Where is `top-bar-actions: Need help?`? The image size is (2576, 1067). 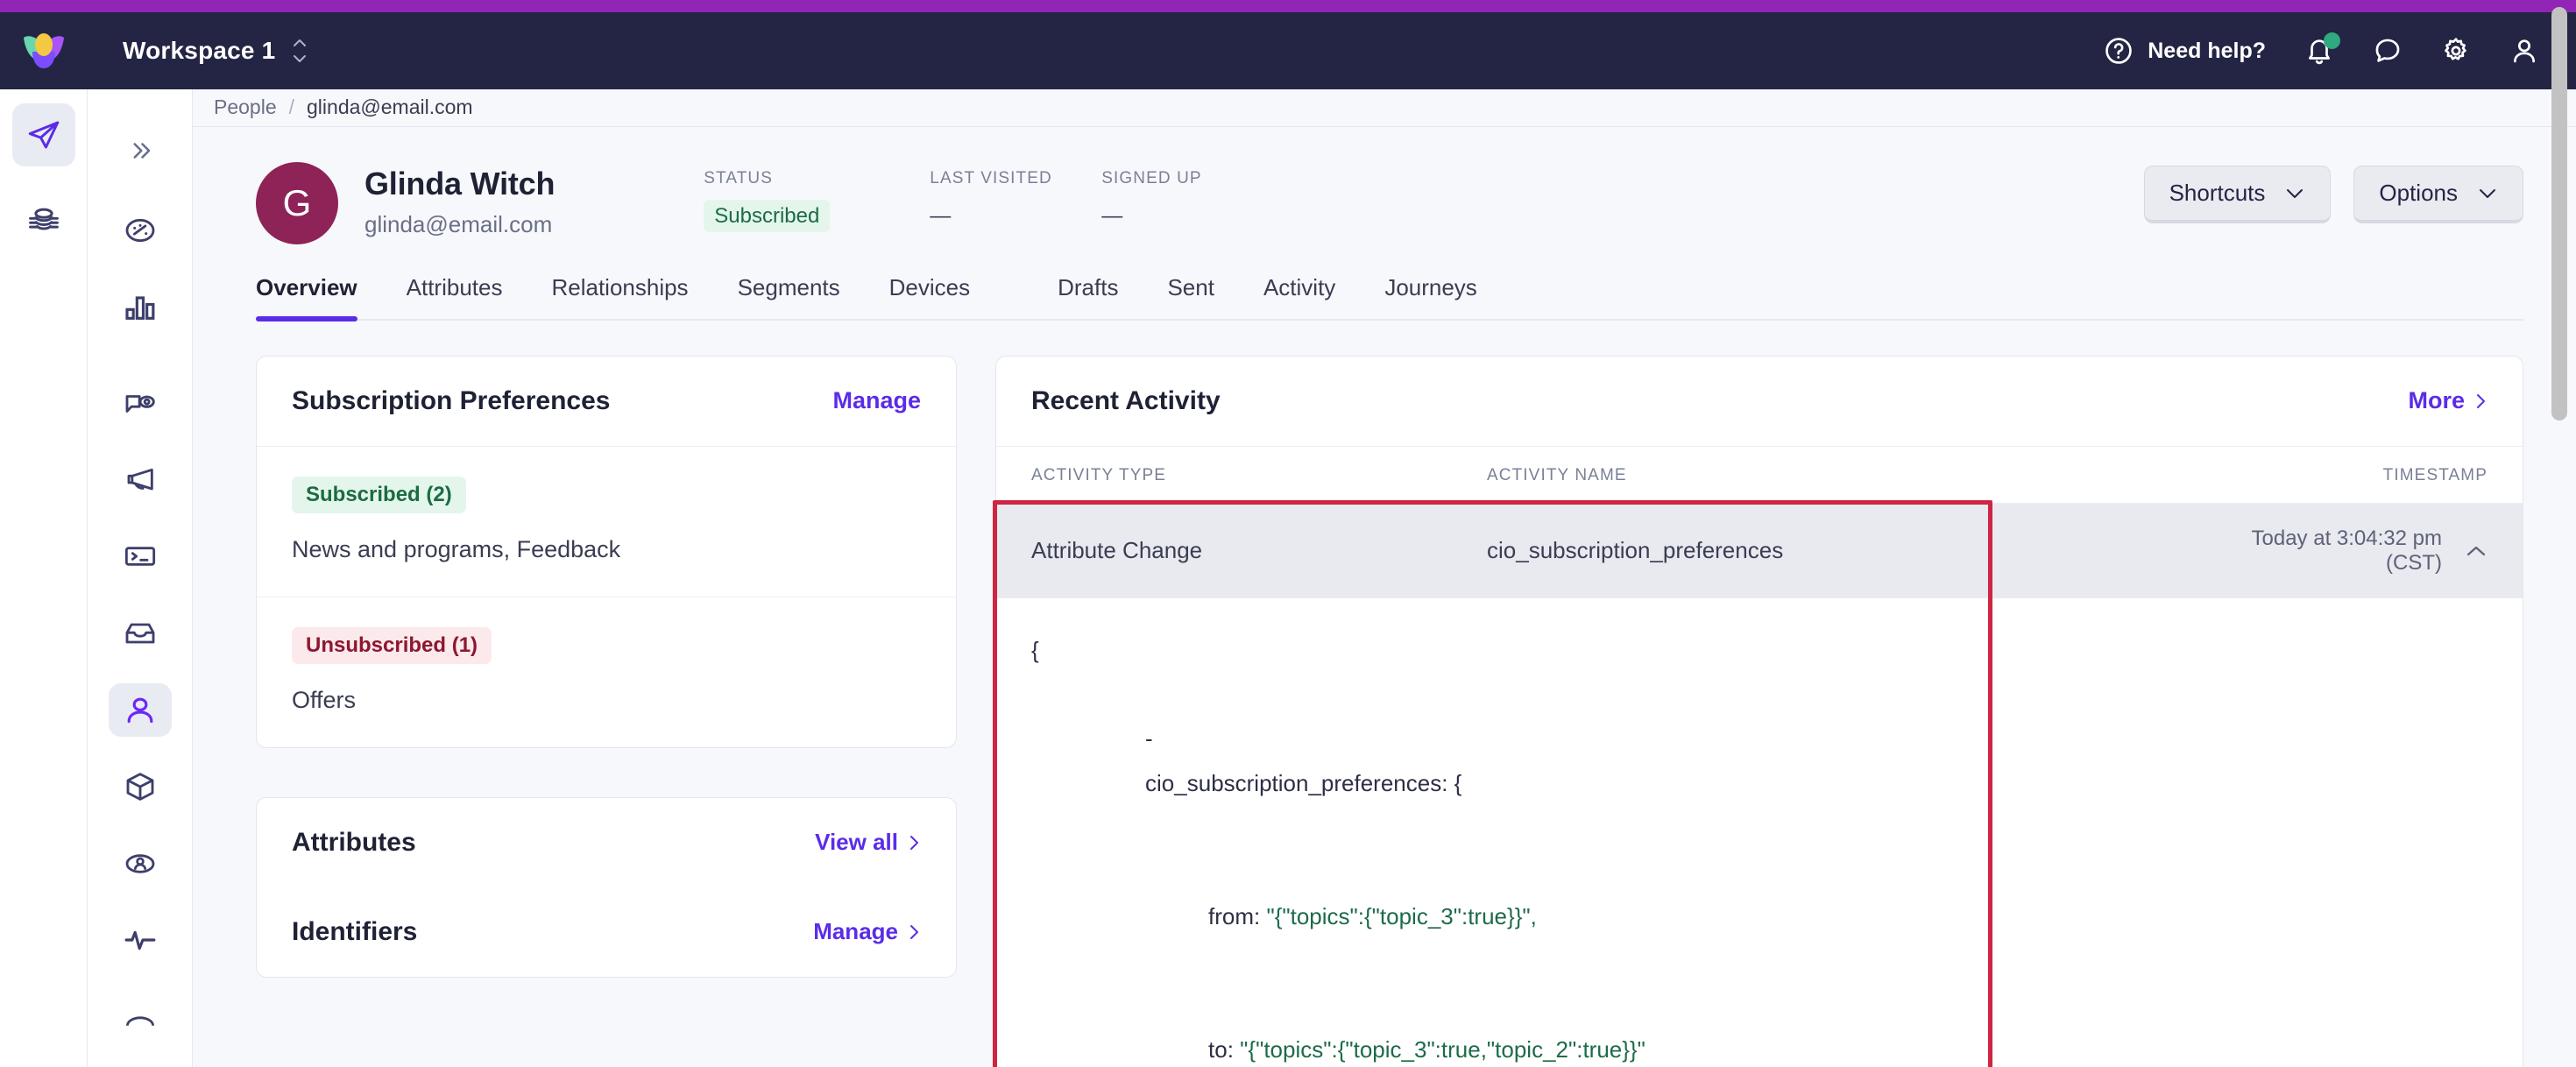 top-bar-actions: Need help? is located at coordinates (2321, 49).